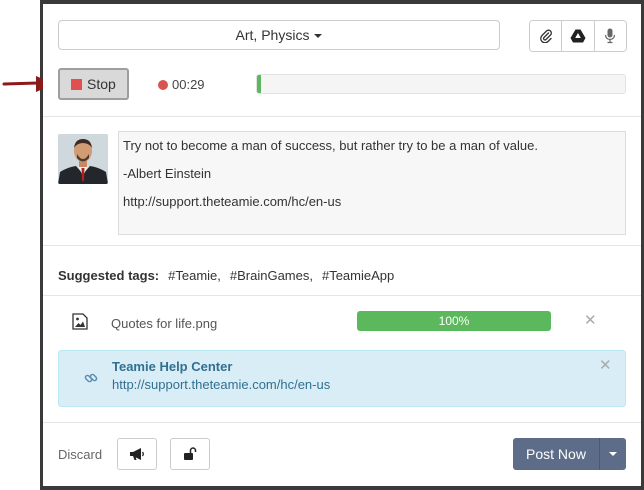  I want to click on suggested-tags-label: Suggested tags:, so click(109, 275).